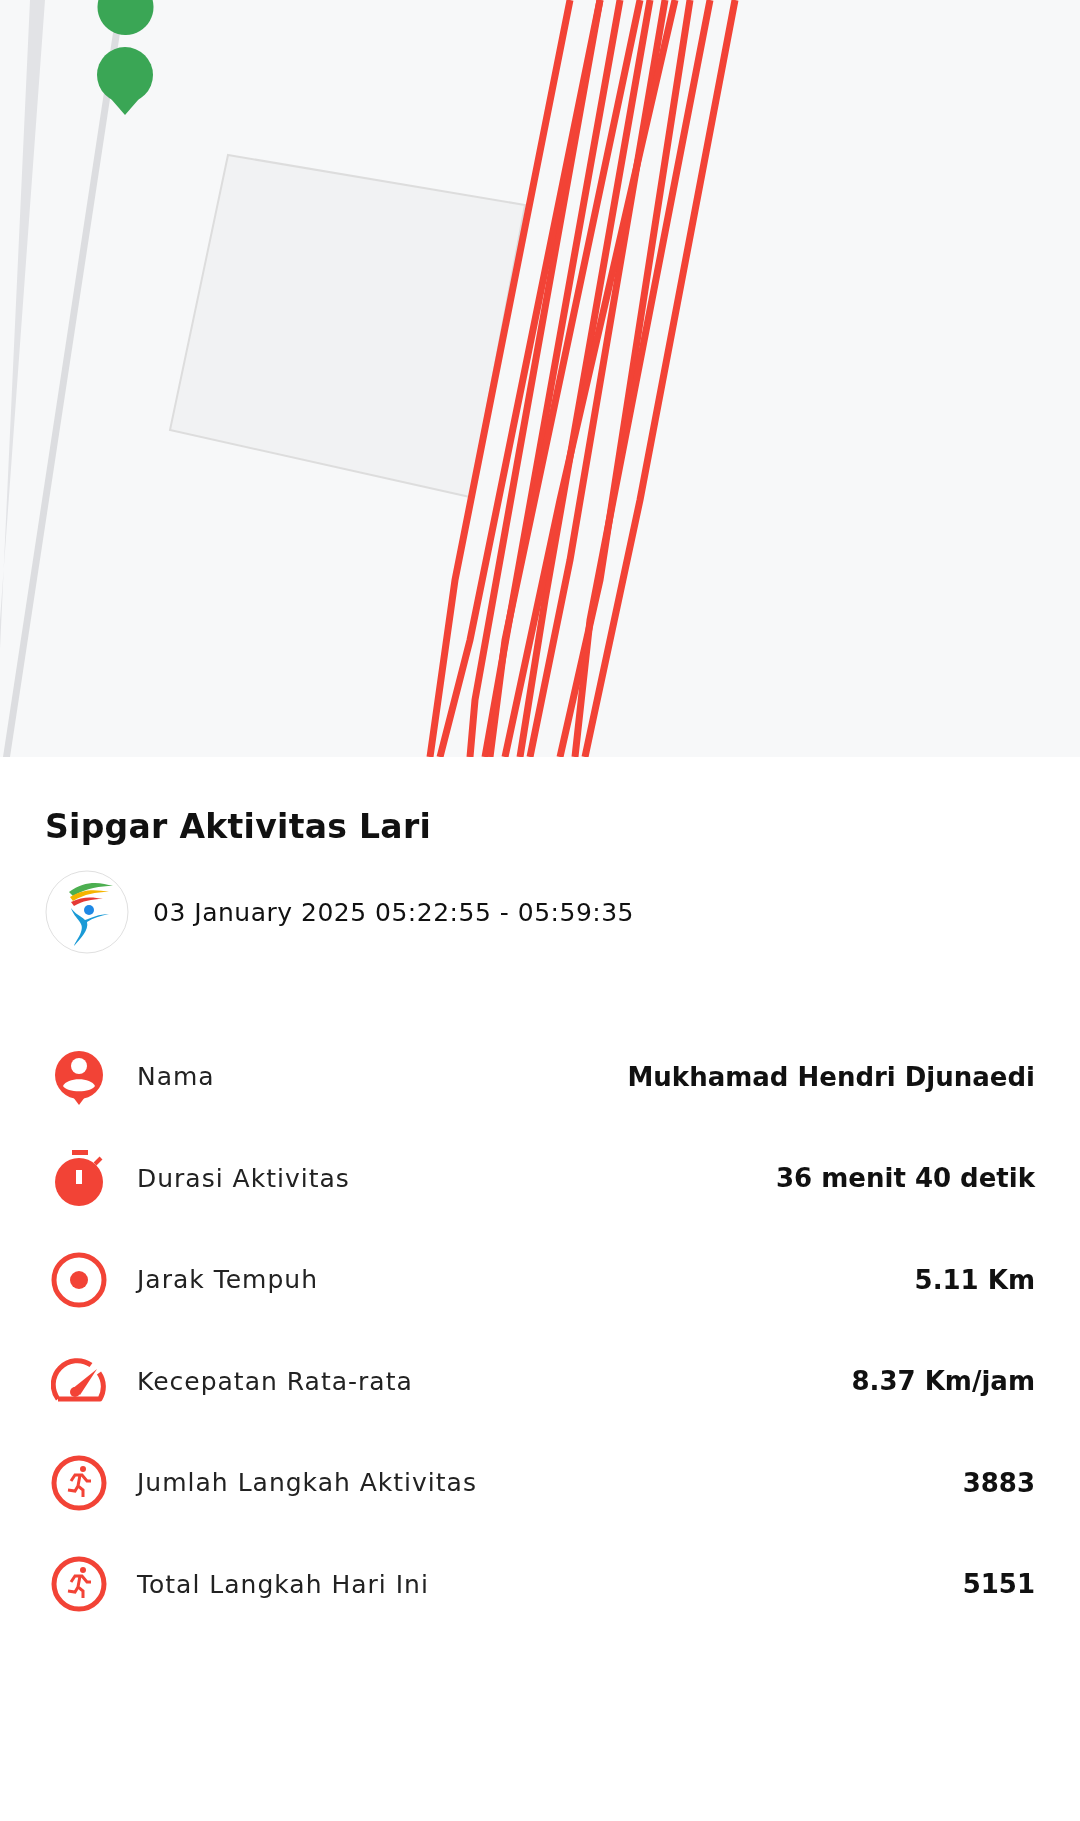 Image resolution: width=1080 pixels, height=1821 pixels. Describe the element at coordinates (87, 912) in the screenshot. I see `logo-icon` at that location.